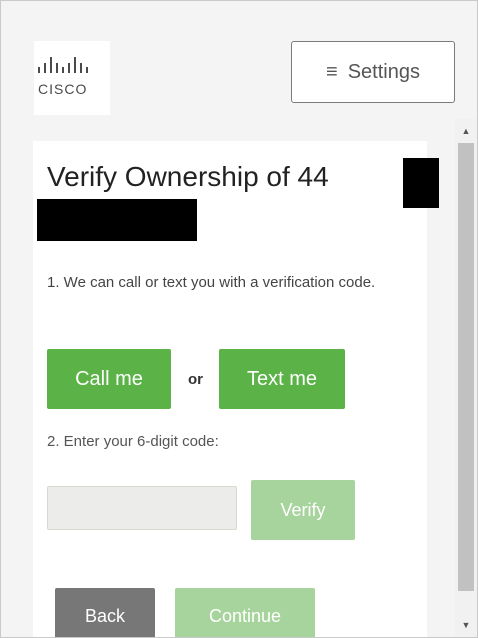 The image size is (478, 638). Describe the element at coordinates (63, 89) in the screenshot. I see `logo-wordmark: CISCO` at that location.